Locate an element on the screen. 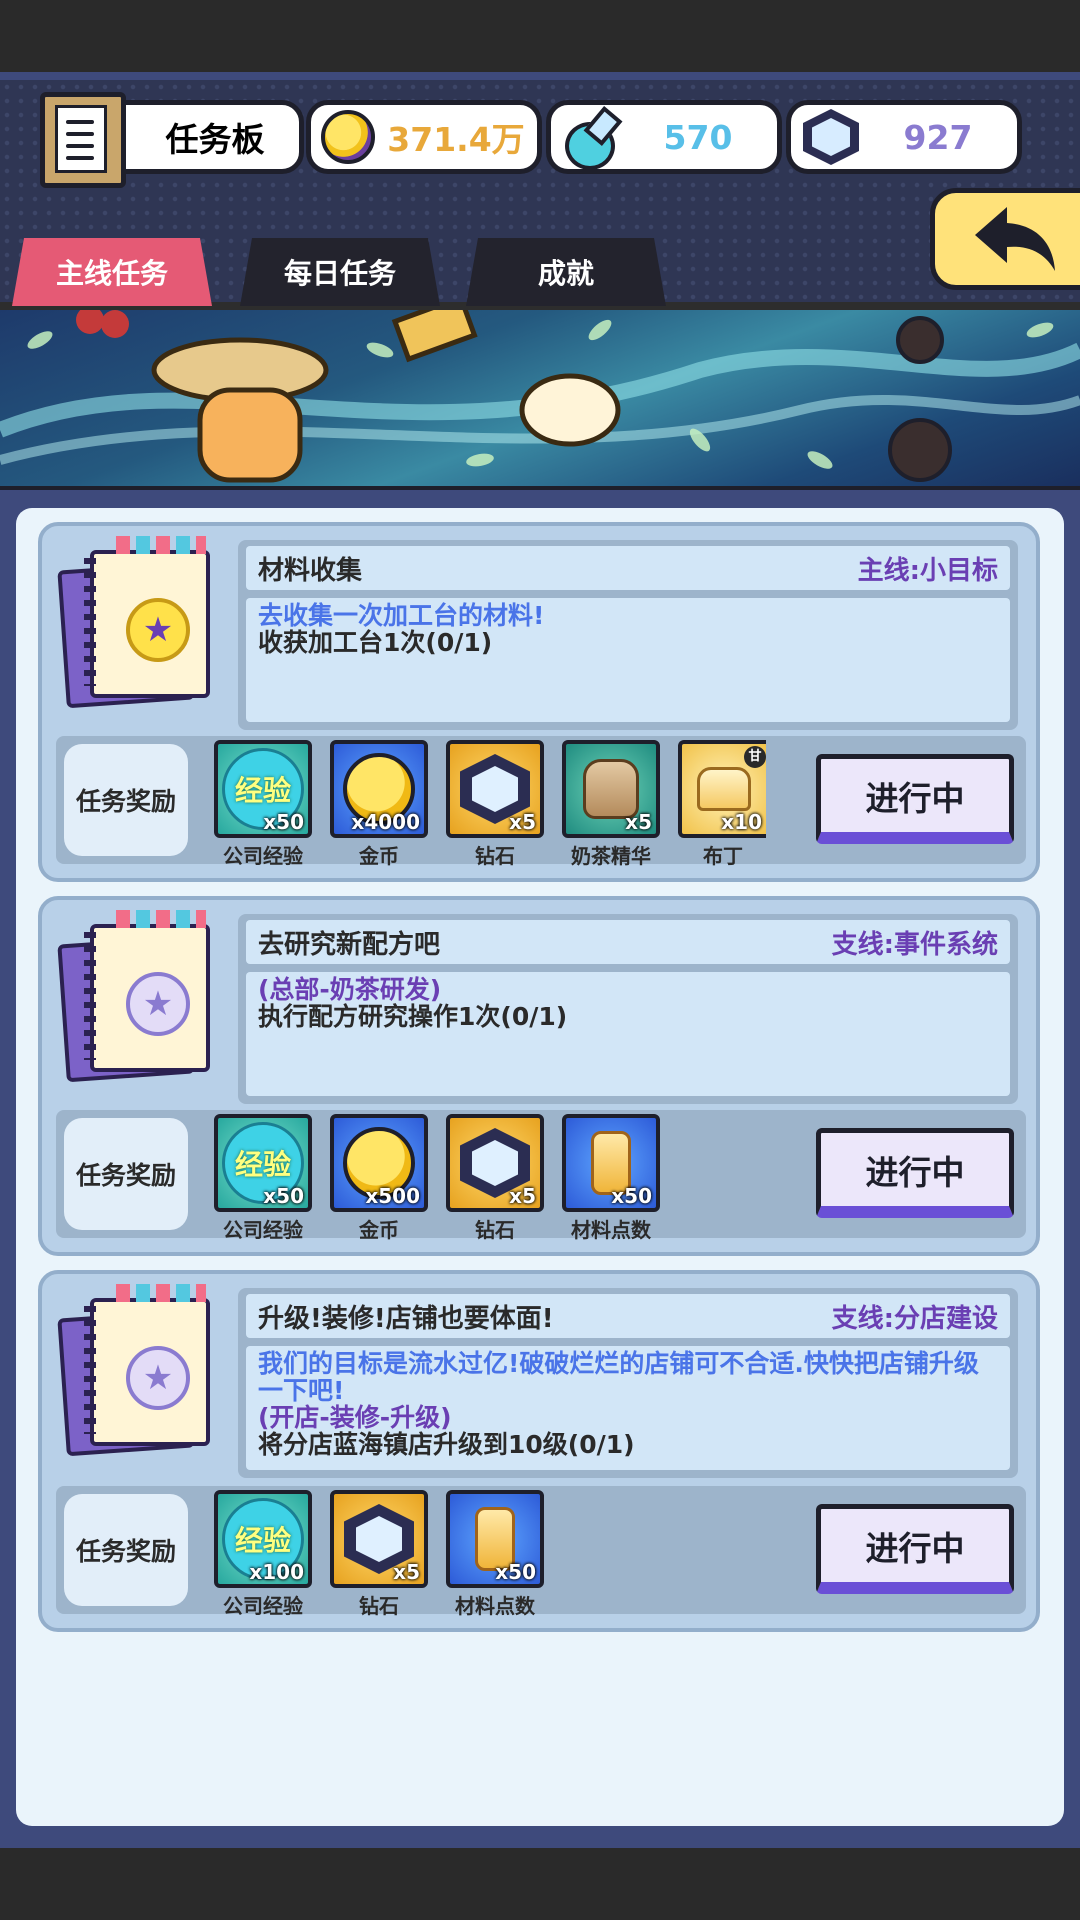  tab-daily-quests: 每日任务 is located at coordinates (340, 272).